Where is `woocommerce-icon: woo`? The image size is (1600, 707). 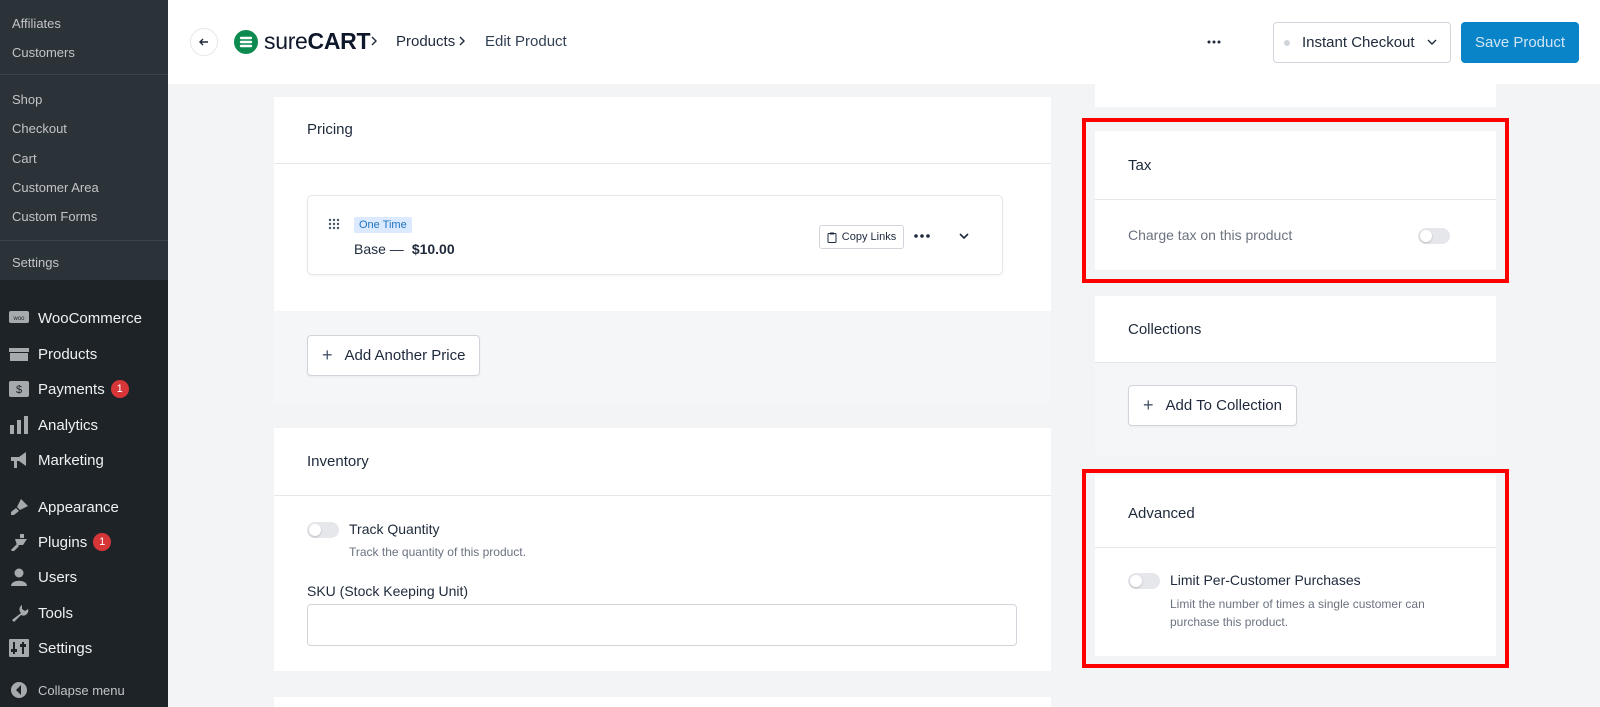
woocommerce-icon: woo is located at coordinates (19, 318).